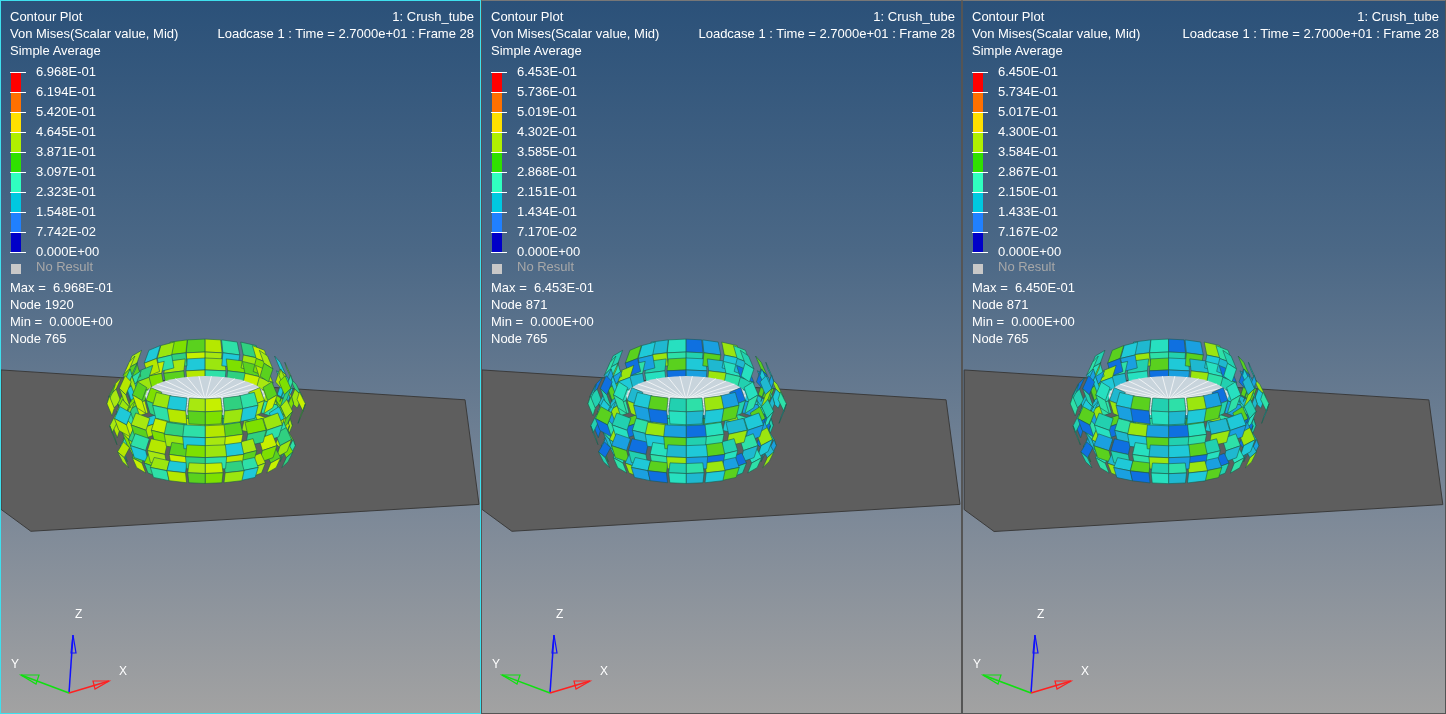 This screenshot has width=1446, height=714. Describe the element at coordinates (547, 192) in the screenshot. I see `legend-value: 2.151E-01` at that location.